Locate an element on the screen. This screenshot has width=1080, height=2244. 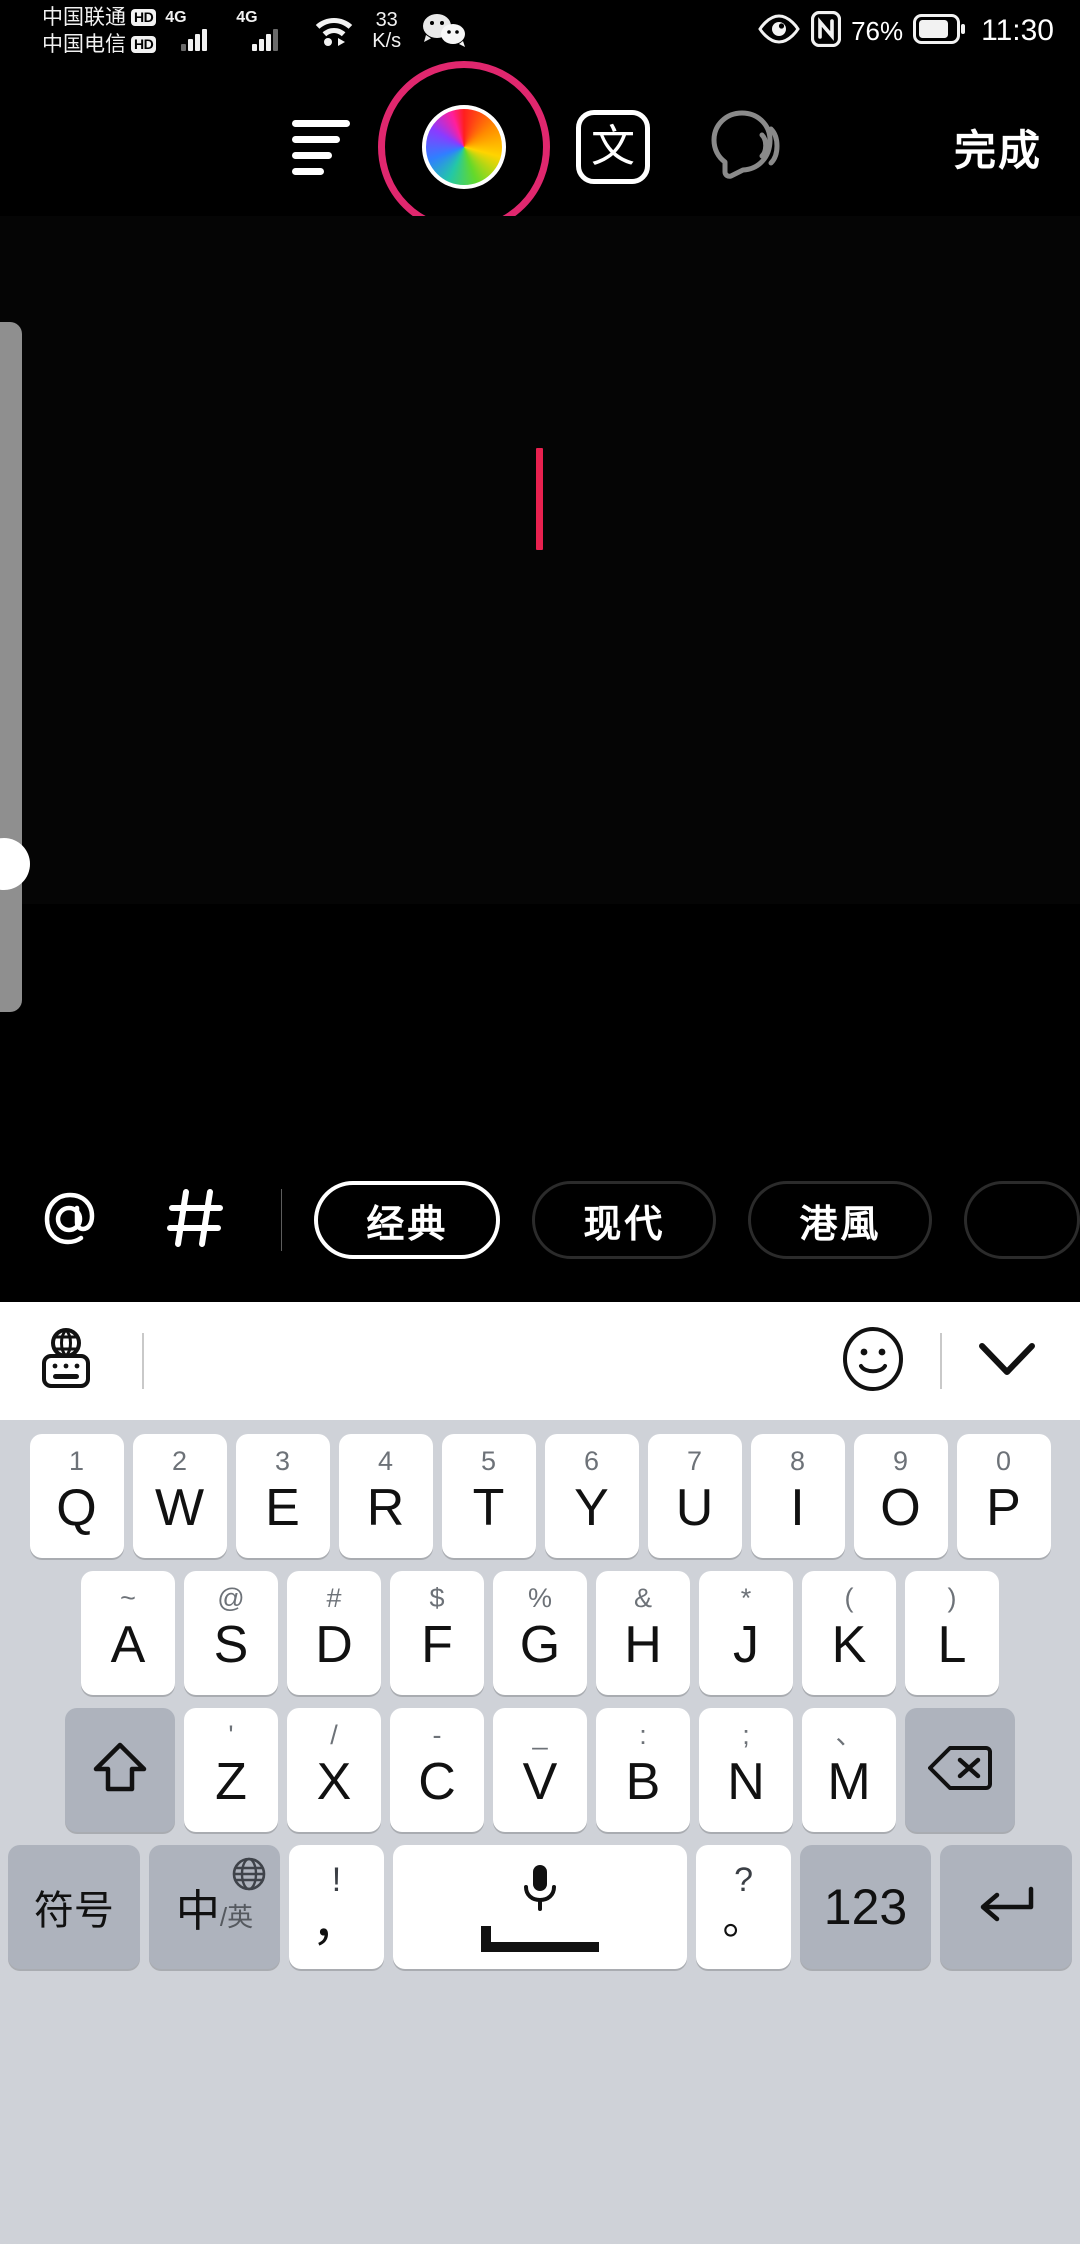
key-k: (K is located at coordinates (849, 1633).